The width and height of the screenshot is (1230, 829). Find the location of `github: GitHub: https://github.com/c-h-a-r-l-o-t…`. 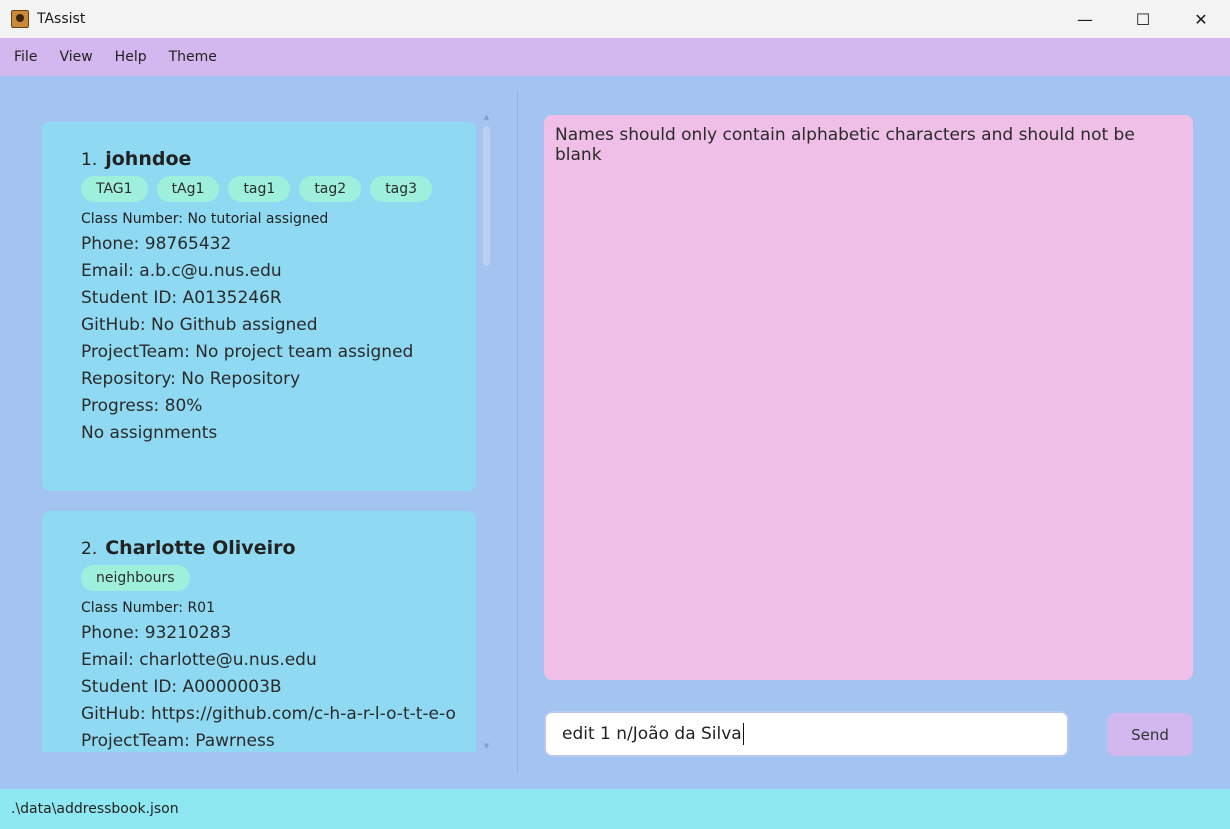

github: GitHub: https://github.com/c-h-a-r-l-o-t… is located at coordinates (268, 714).